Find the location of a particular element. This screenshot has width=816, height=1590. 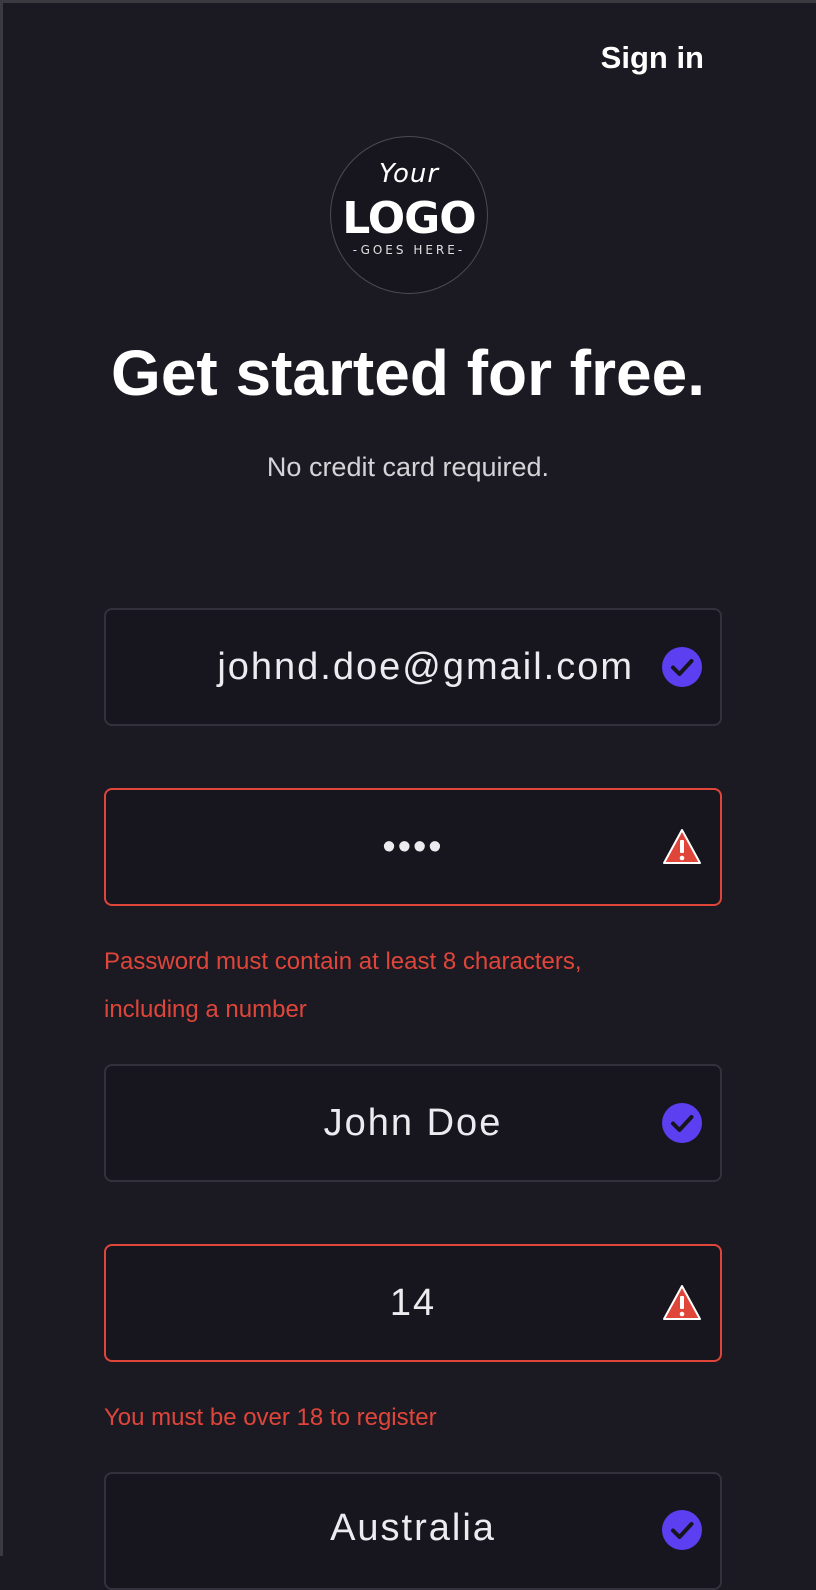

logo-line1: Your is located at coordinates (409, 174).